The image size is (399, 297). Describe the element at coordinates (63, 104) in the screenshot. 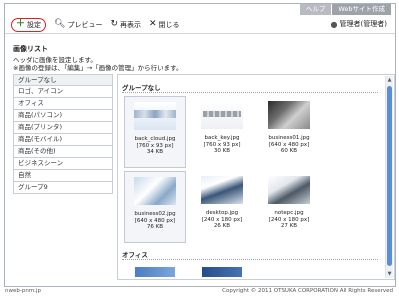

I see `sidebar-item-office: オフィス` at that location.